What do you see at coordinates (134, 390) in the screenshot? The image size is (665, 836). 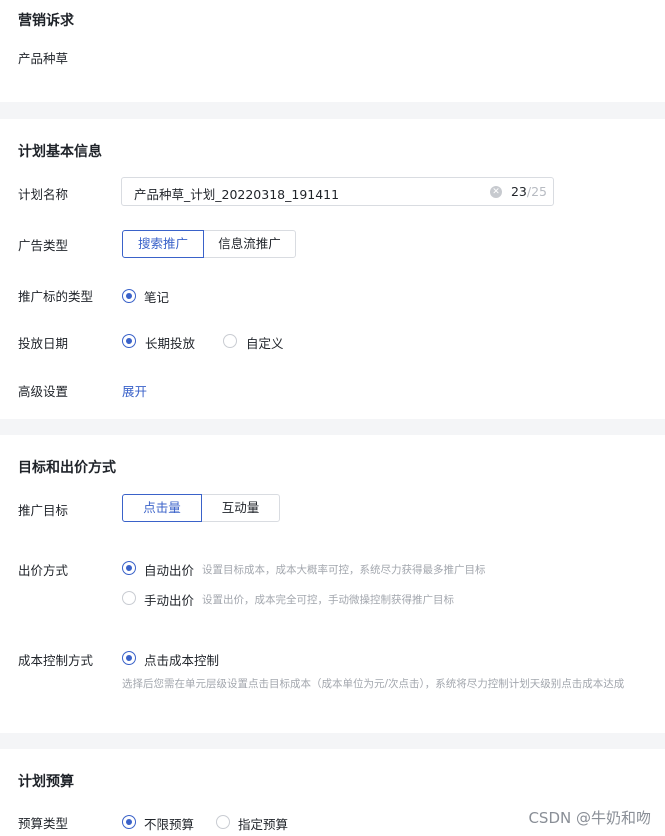 I see `advanced-expand-link: 展开` at bounding box center [134, 390].